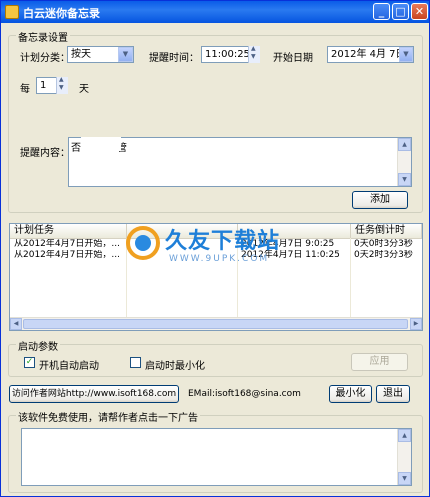 This screenshot has width=430, height=497. What do you see at coordinates (76, 148) in the screenshot?
I see `content-text: 否` at bounding box center [76, 148].